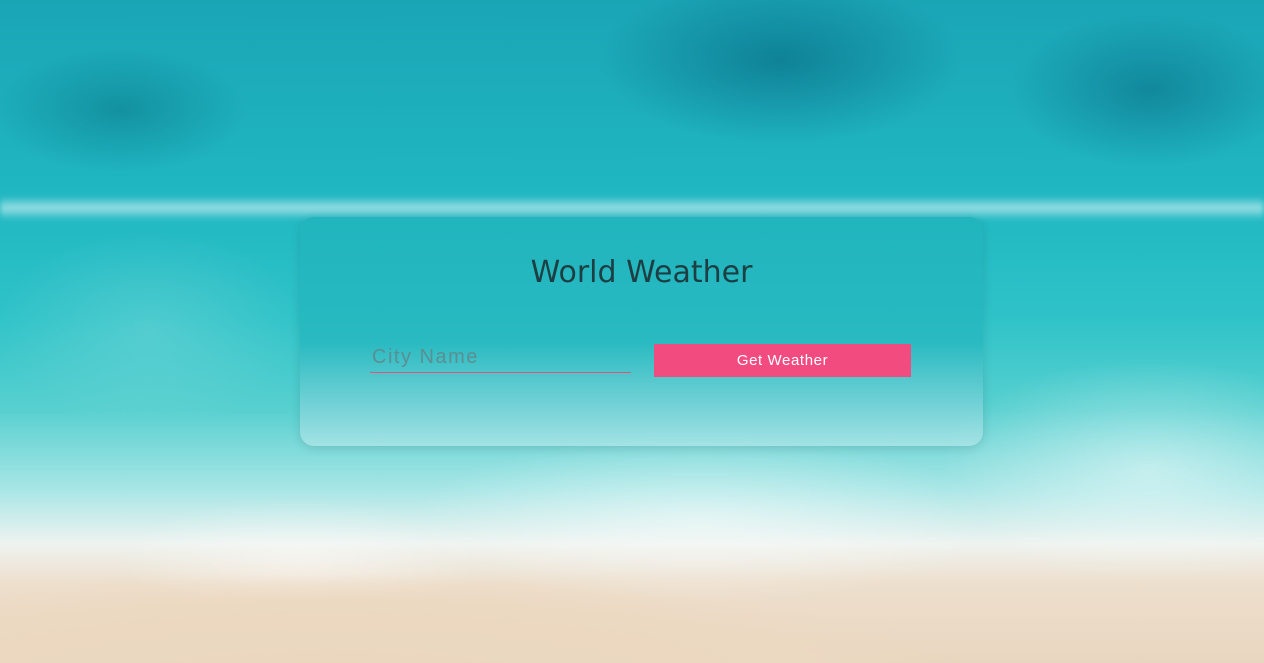 The image size is (1264, 663). What do you see at coordinates (782, 360) in the screenshot?
I see `get-weather-button: Get Weather` at bounding box center [782, 360].